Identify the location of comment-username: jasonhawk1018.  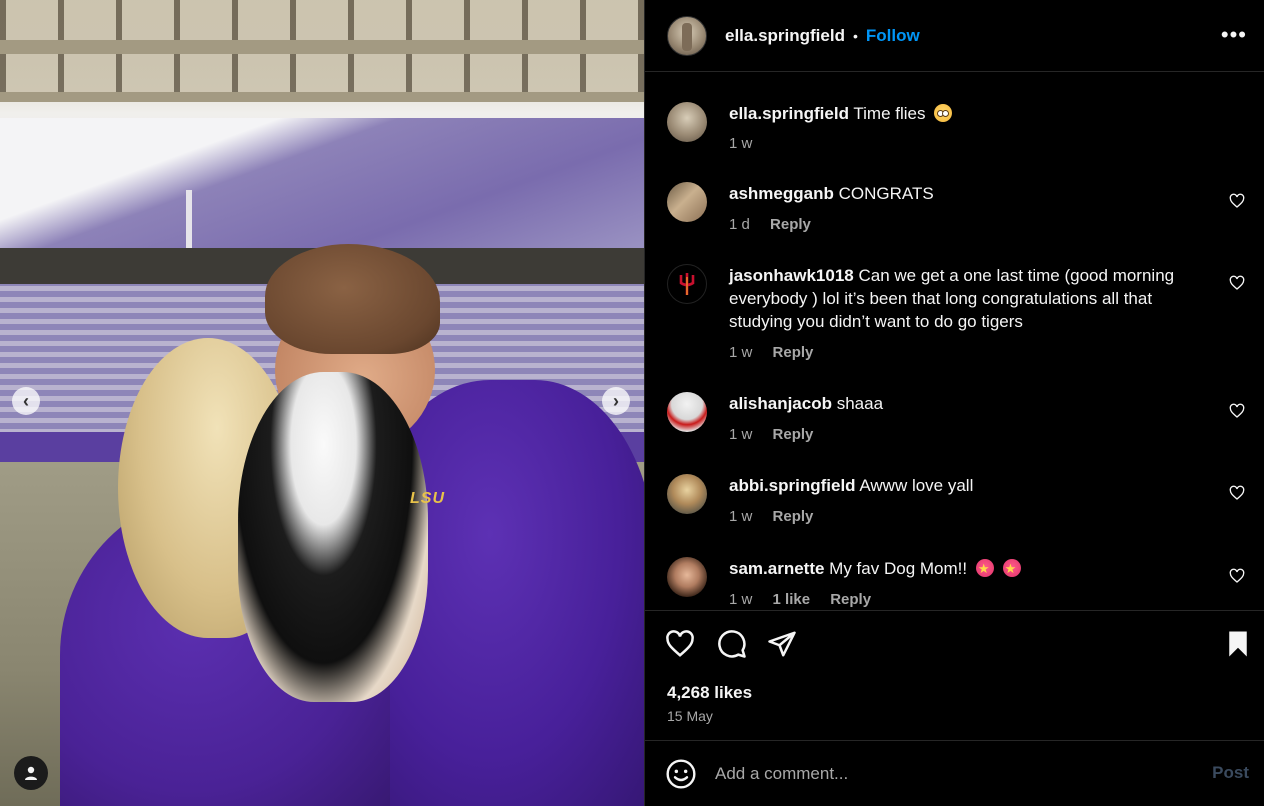
(791, 275).